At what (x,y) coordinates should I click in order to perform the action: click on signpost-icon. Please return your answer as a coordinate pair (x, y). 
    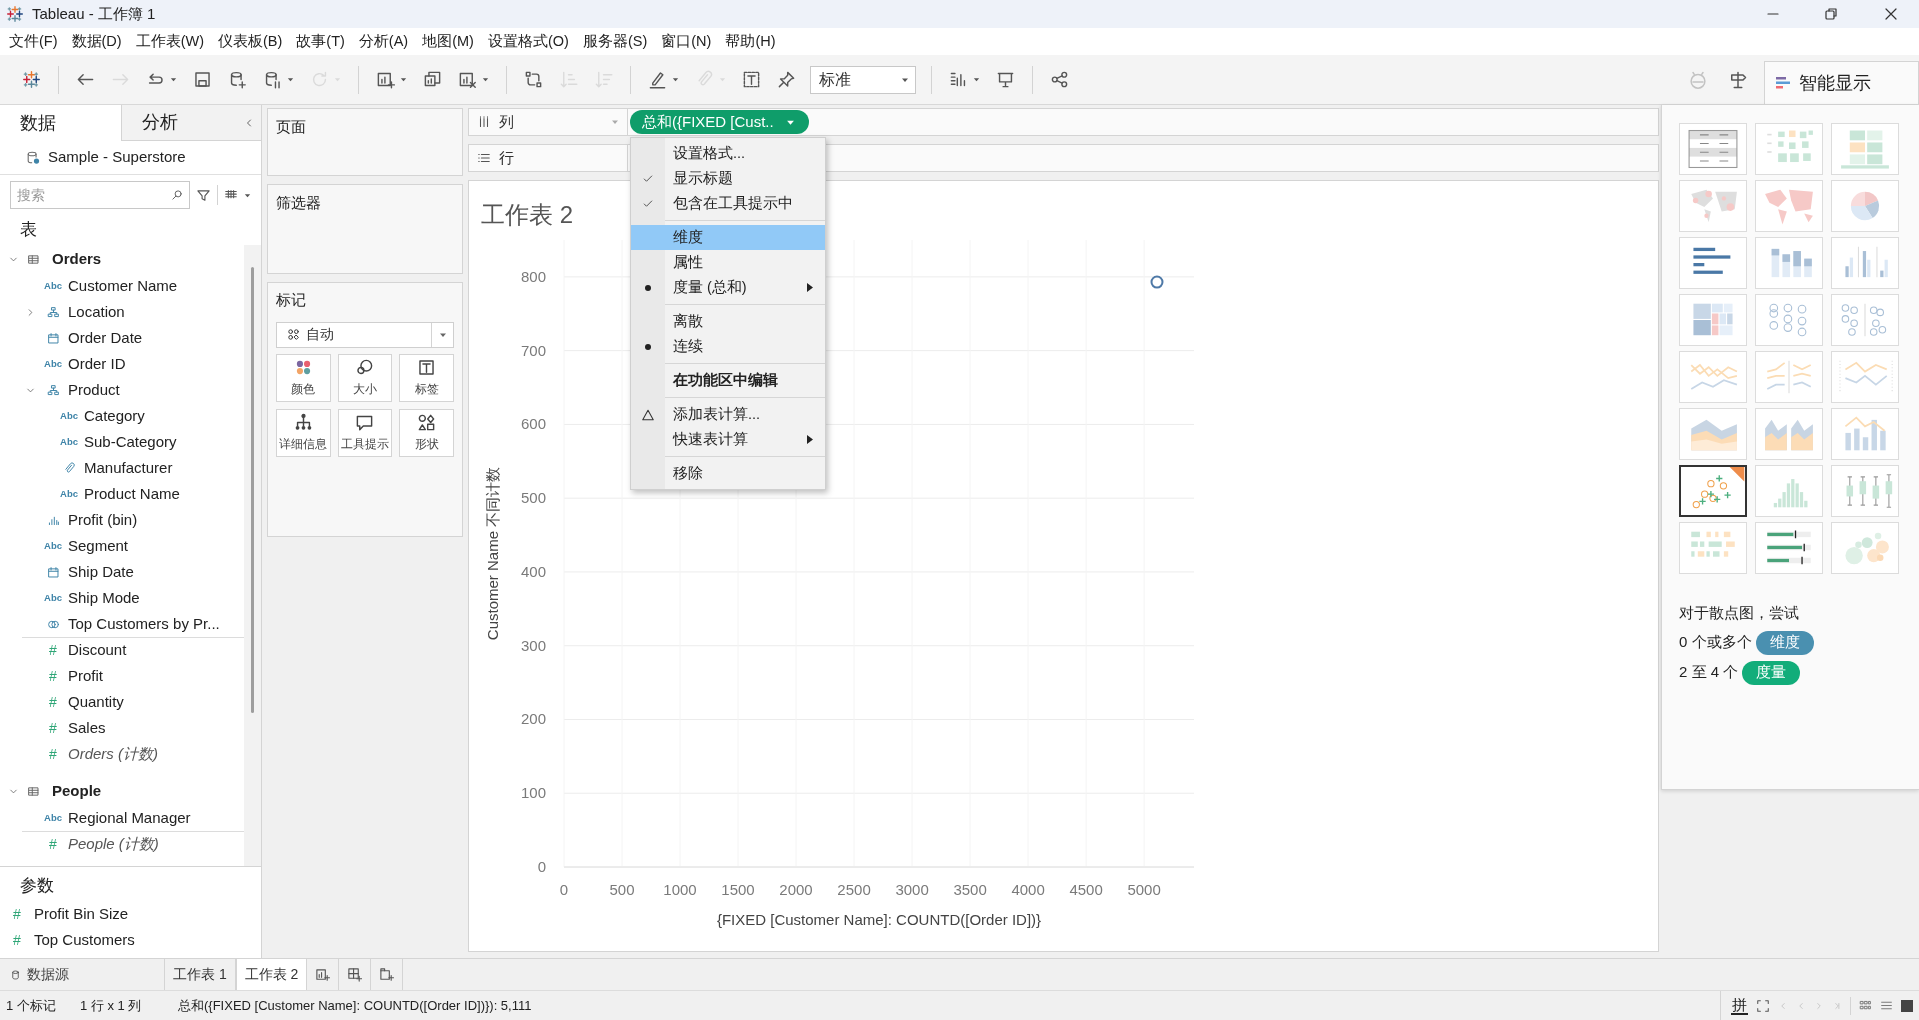
    Looking at the image, I should click on (1738, 79).